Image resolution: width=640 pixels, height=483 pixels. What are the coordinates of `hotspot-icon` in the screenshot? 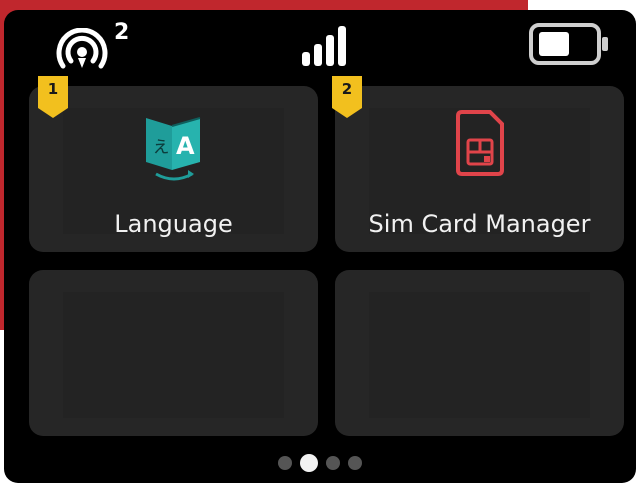 It's located at (82, 48).